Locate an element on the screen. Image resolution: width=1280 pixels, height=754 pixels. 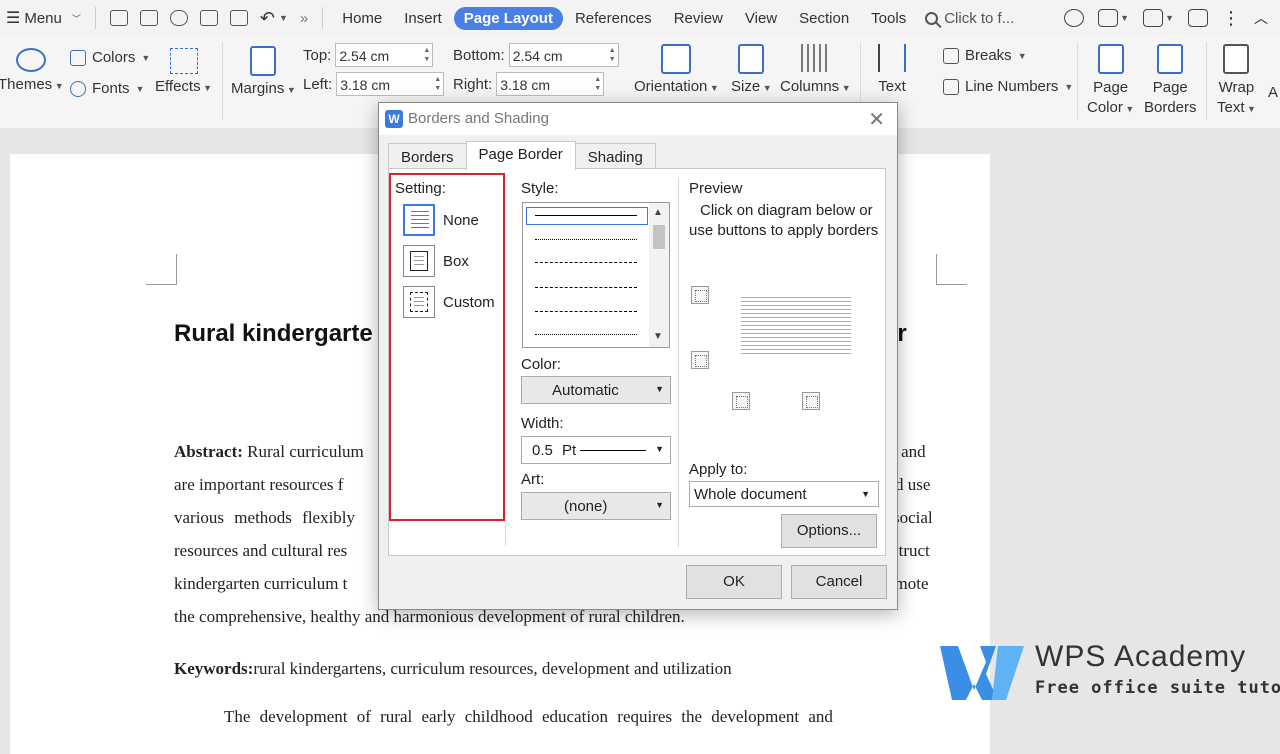
margins-icon is located at coordinates (263, 61).